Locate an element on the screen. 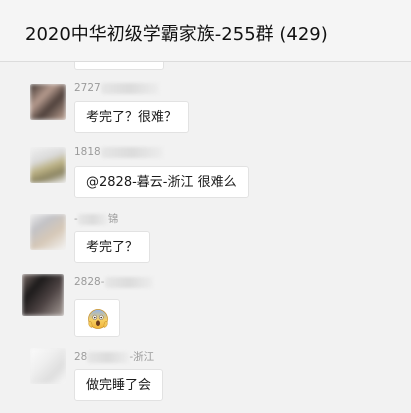  sender-name: -锦 is located at coordinates (96, 219).